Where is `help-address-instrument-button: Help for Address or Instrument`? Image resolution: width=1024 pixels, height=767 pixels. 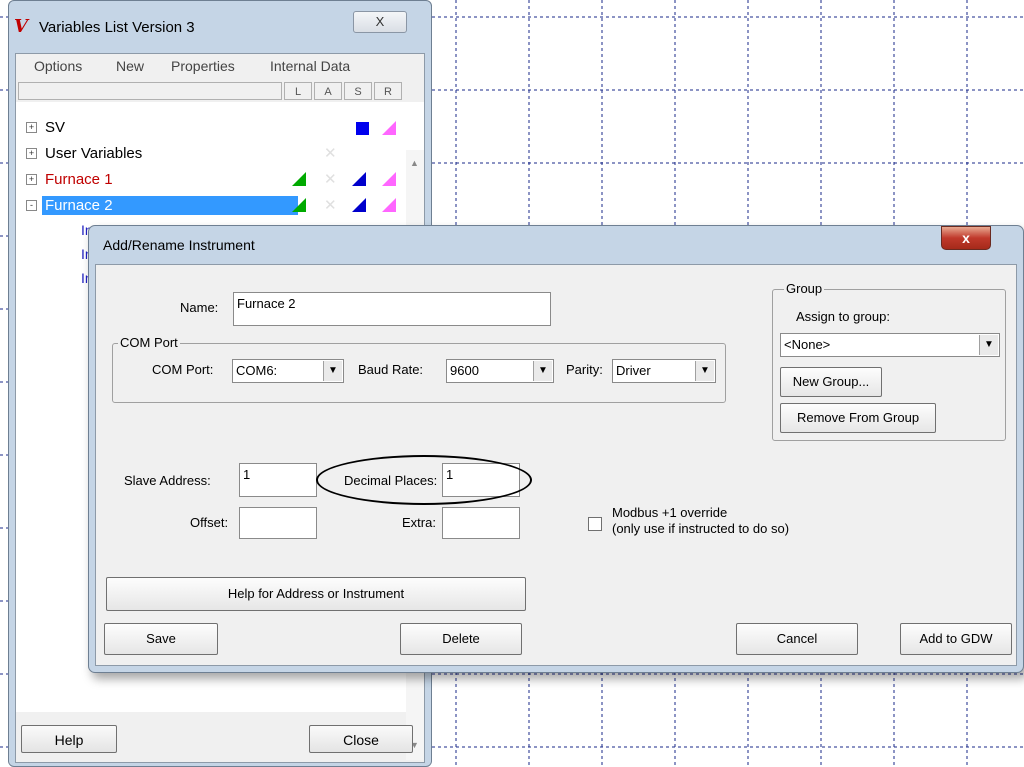 help-address-instrument-button: Help for Address or Instrument is located at coordinates (316, 594).